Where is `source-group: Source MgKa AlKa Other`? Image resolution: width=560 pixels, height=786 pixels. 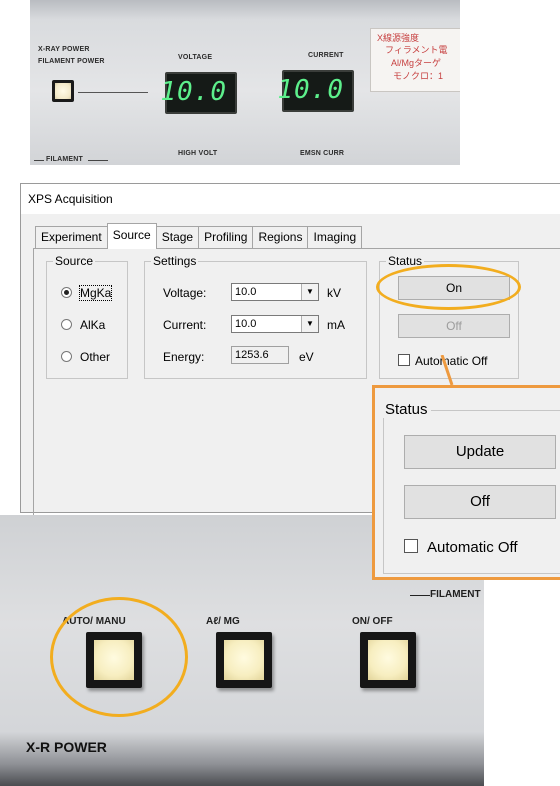 source-group: Source MgKa AlKa Other is located at coordinates (87, 316).